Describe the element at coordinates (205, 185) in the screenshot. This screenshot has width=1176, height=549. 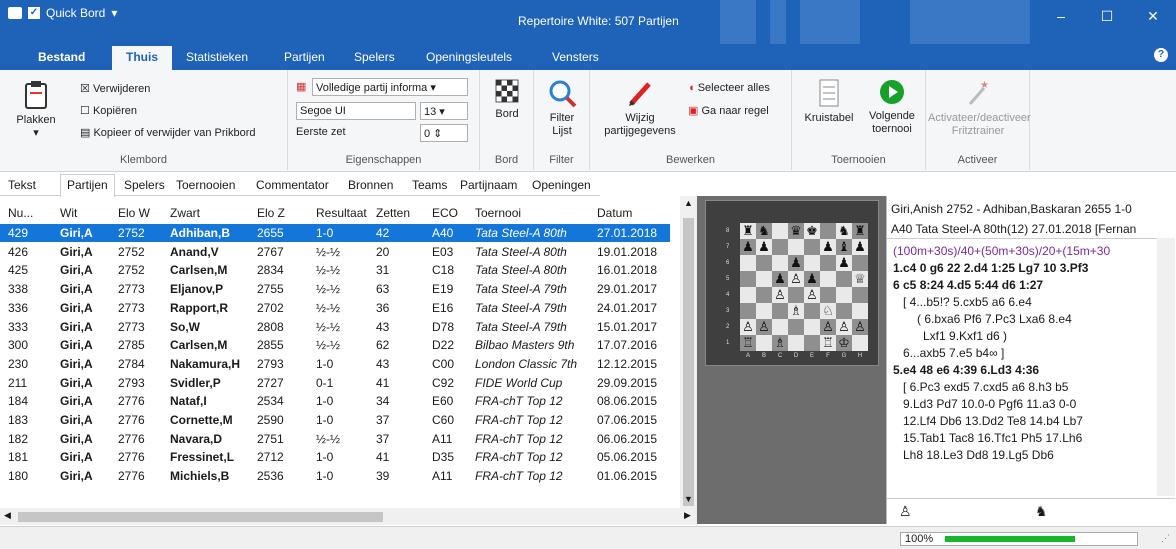
I see `tab-toernooien-view: Toernooien` at that location.